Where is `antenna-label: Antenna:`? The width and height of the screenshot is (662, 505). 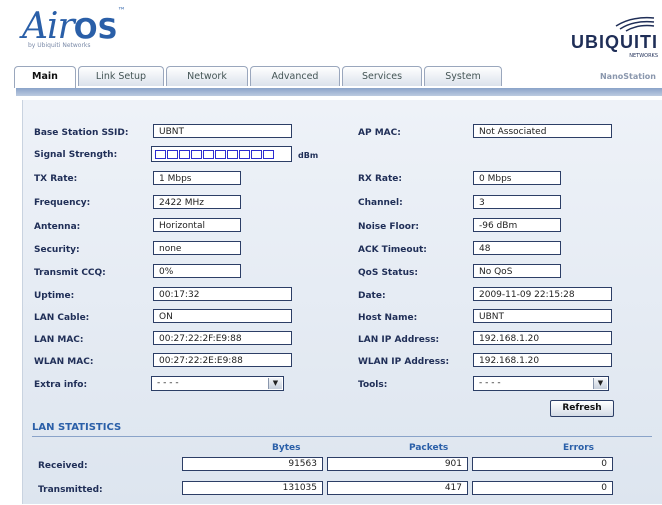 antenna-label: Antenna: is located at coordinates (57, 227).